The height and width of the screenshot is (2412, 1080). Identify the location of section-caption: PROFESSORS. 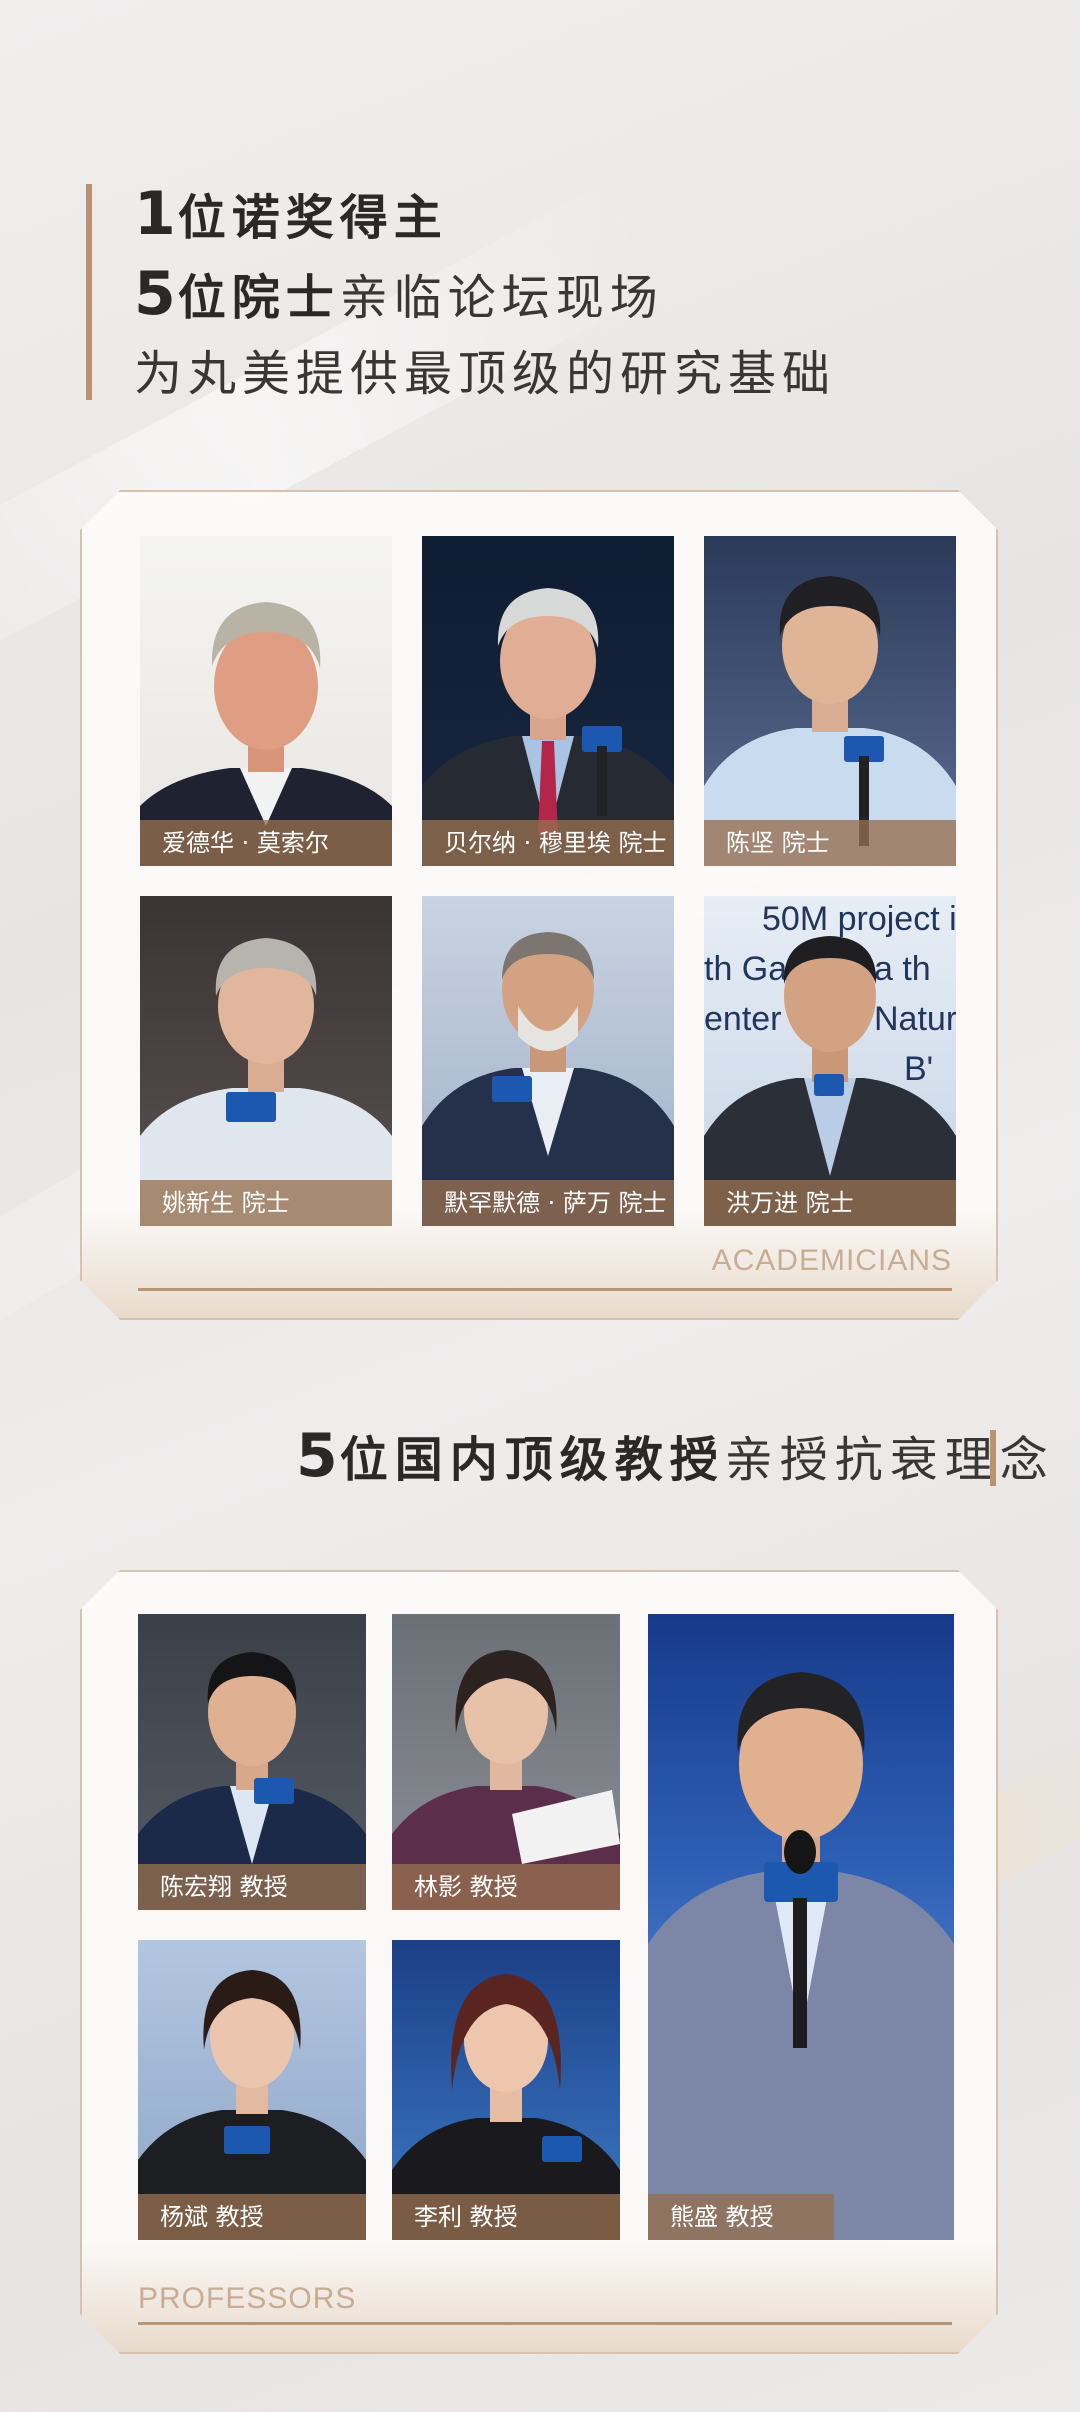
(247, 2298).